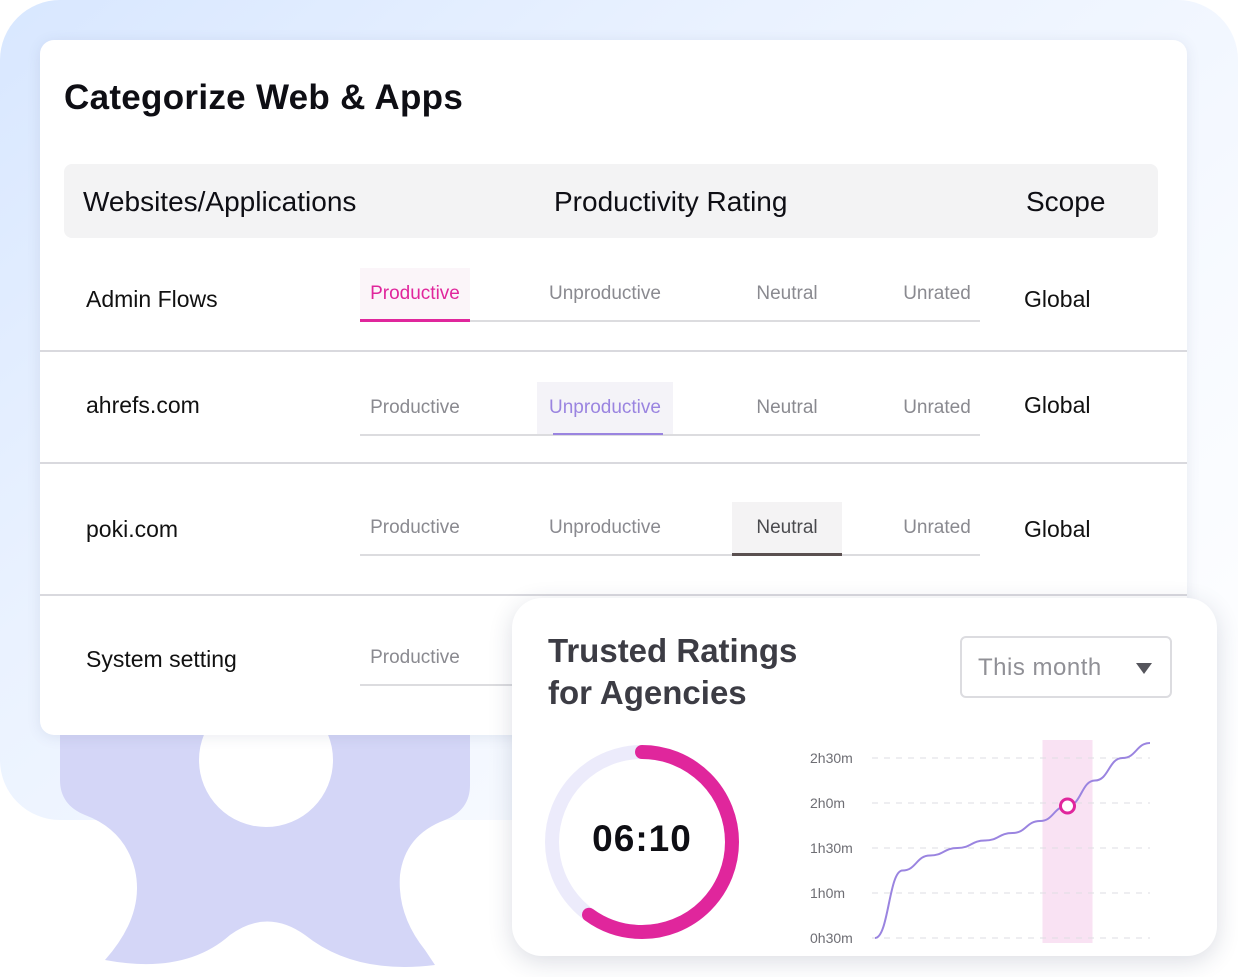 Image resolution: width=1238 pixels, height=977 pixels. What do you see at coordinates (831, 938) in the screenshot?
I see `y-tick-label: 0h30m` at bounding box center [831, 938].